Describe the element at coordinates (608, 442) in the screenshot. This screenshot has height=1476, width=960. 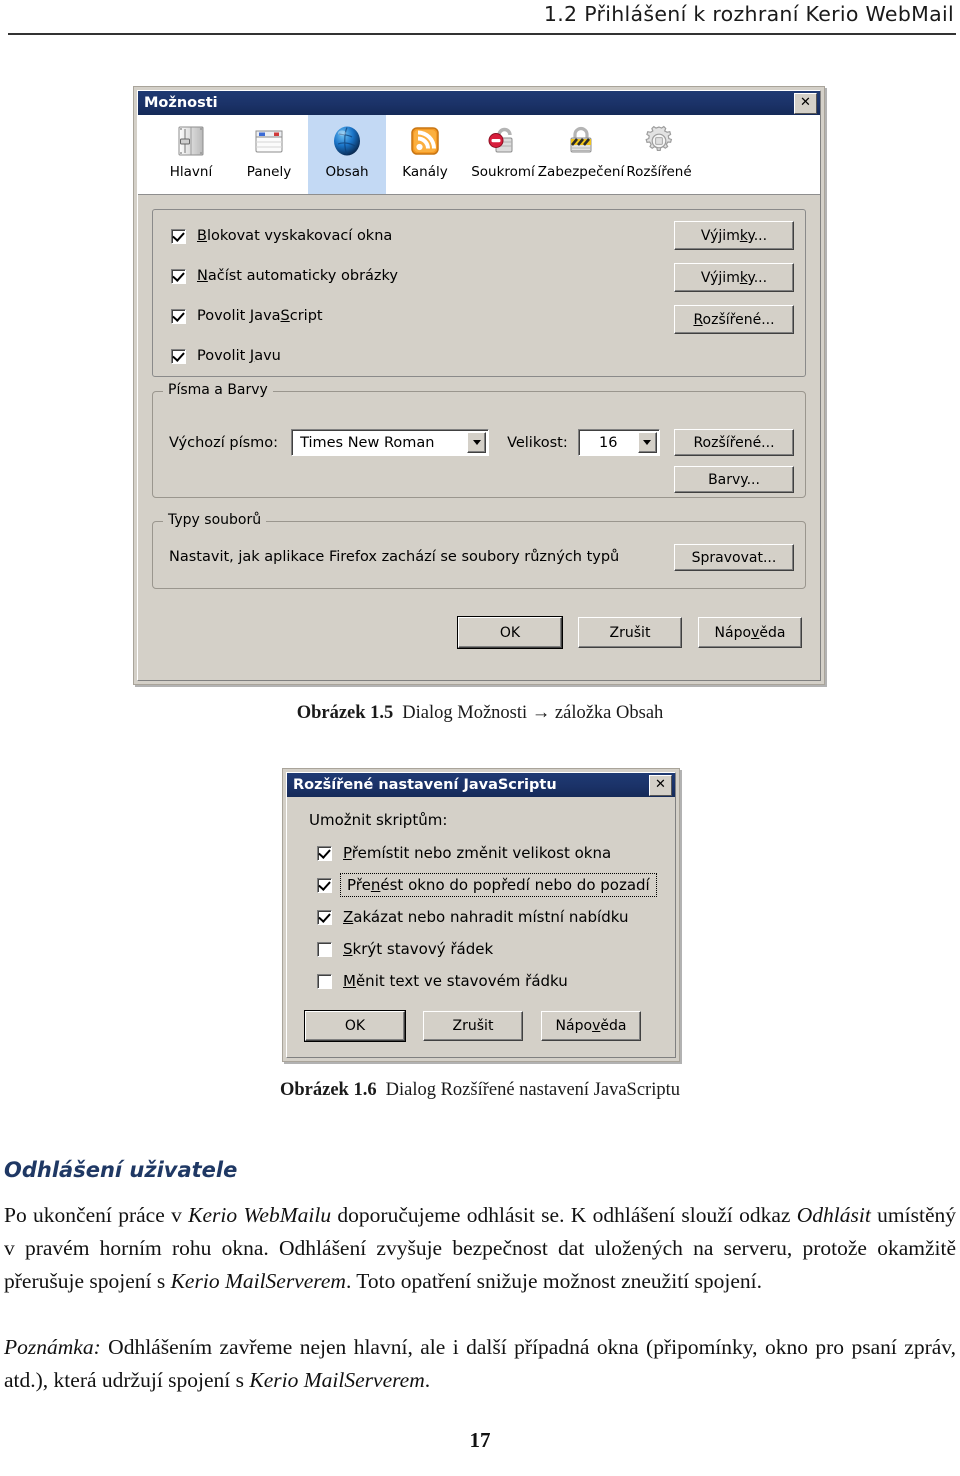
I see `font-size-value: 16` at that location.